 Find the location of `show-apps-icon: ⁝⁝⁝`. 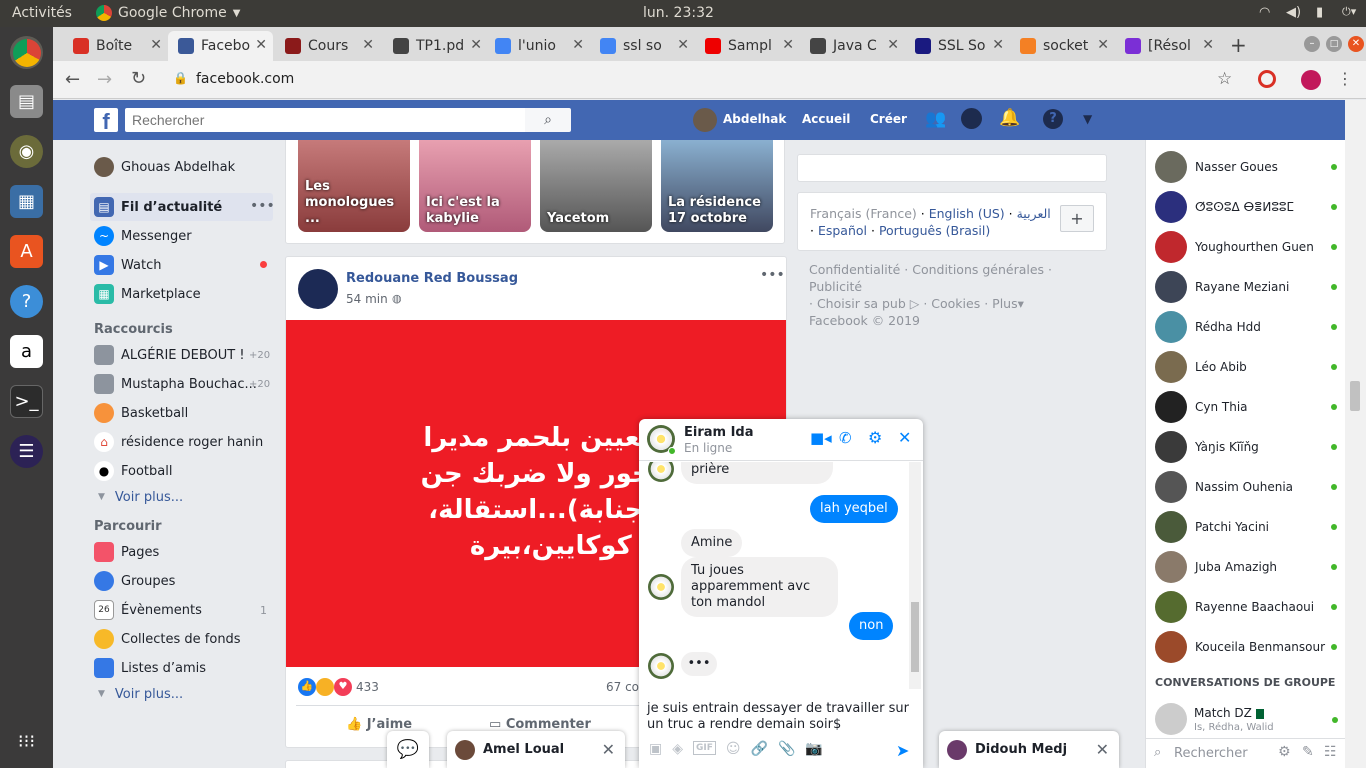

show-apps-icon: ⁝⁝⁝ is located at coordinates (26, 741).